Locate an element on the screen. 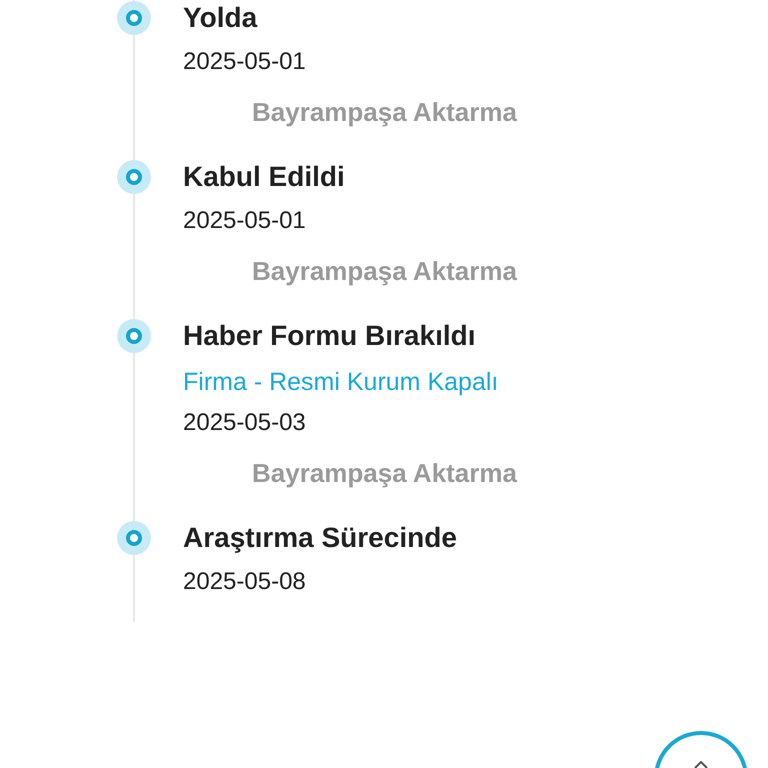 The width and height of the screenshot is (768, 768). status-title: Araştırma Sürecinde is located at coordinates (320, 538).